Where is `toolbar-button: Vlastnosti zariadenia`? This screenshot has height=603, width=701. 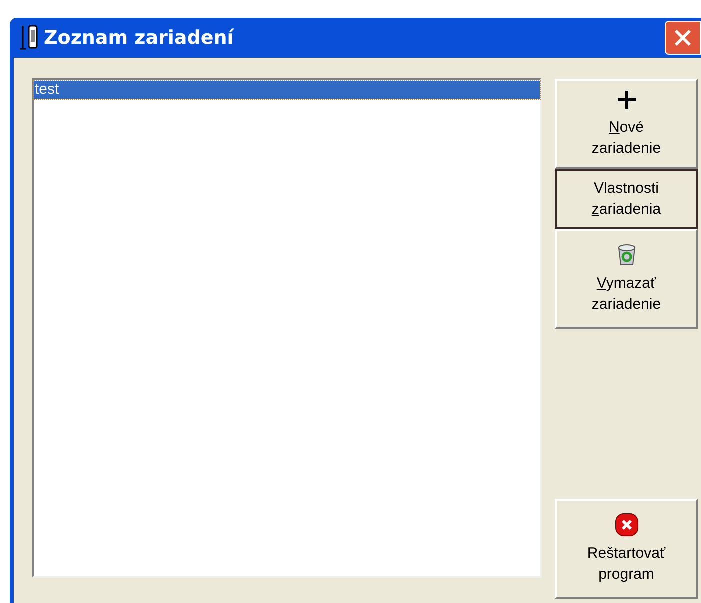
toolbar-button: Vlastnosti zariadenia is located at coordinates (626, 199).